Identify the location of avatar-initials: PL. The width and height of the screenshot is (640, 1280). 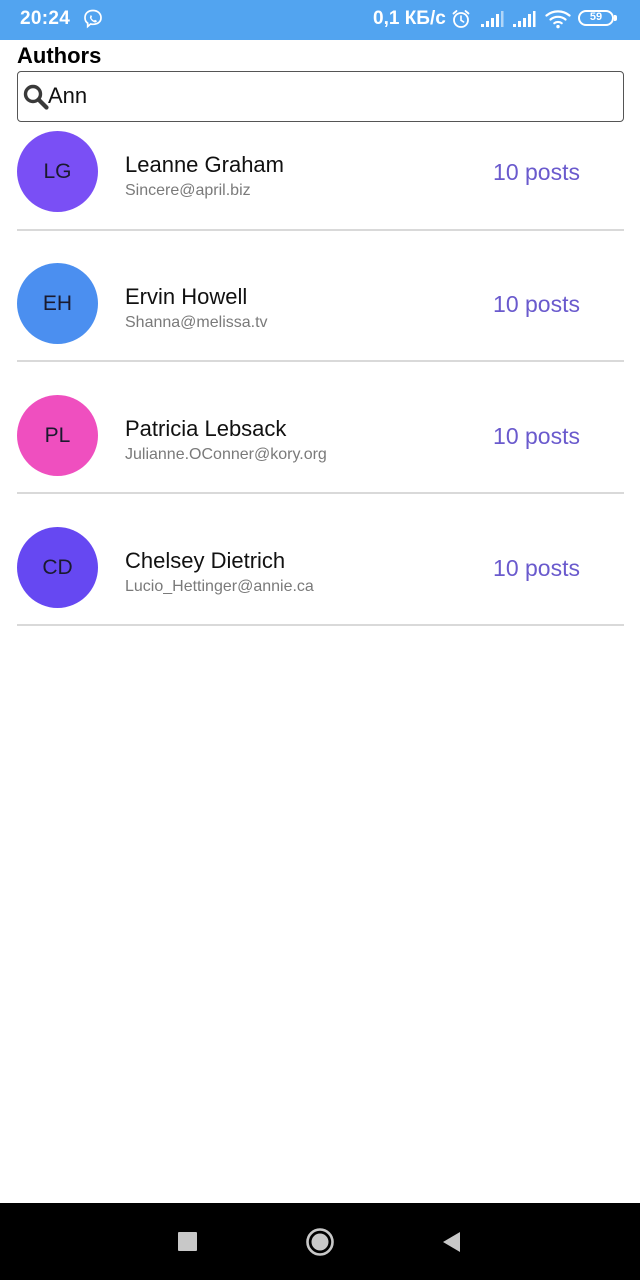
(57, 435).